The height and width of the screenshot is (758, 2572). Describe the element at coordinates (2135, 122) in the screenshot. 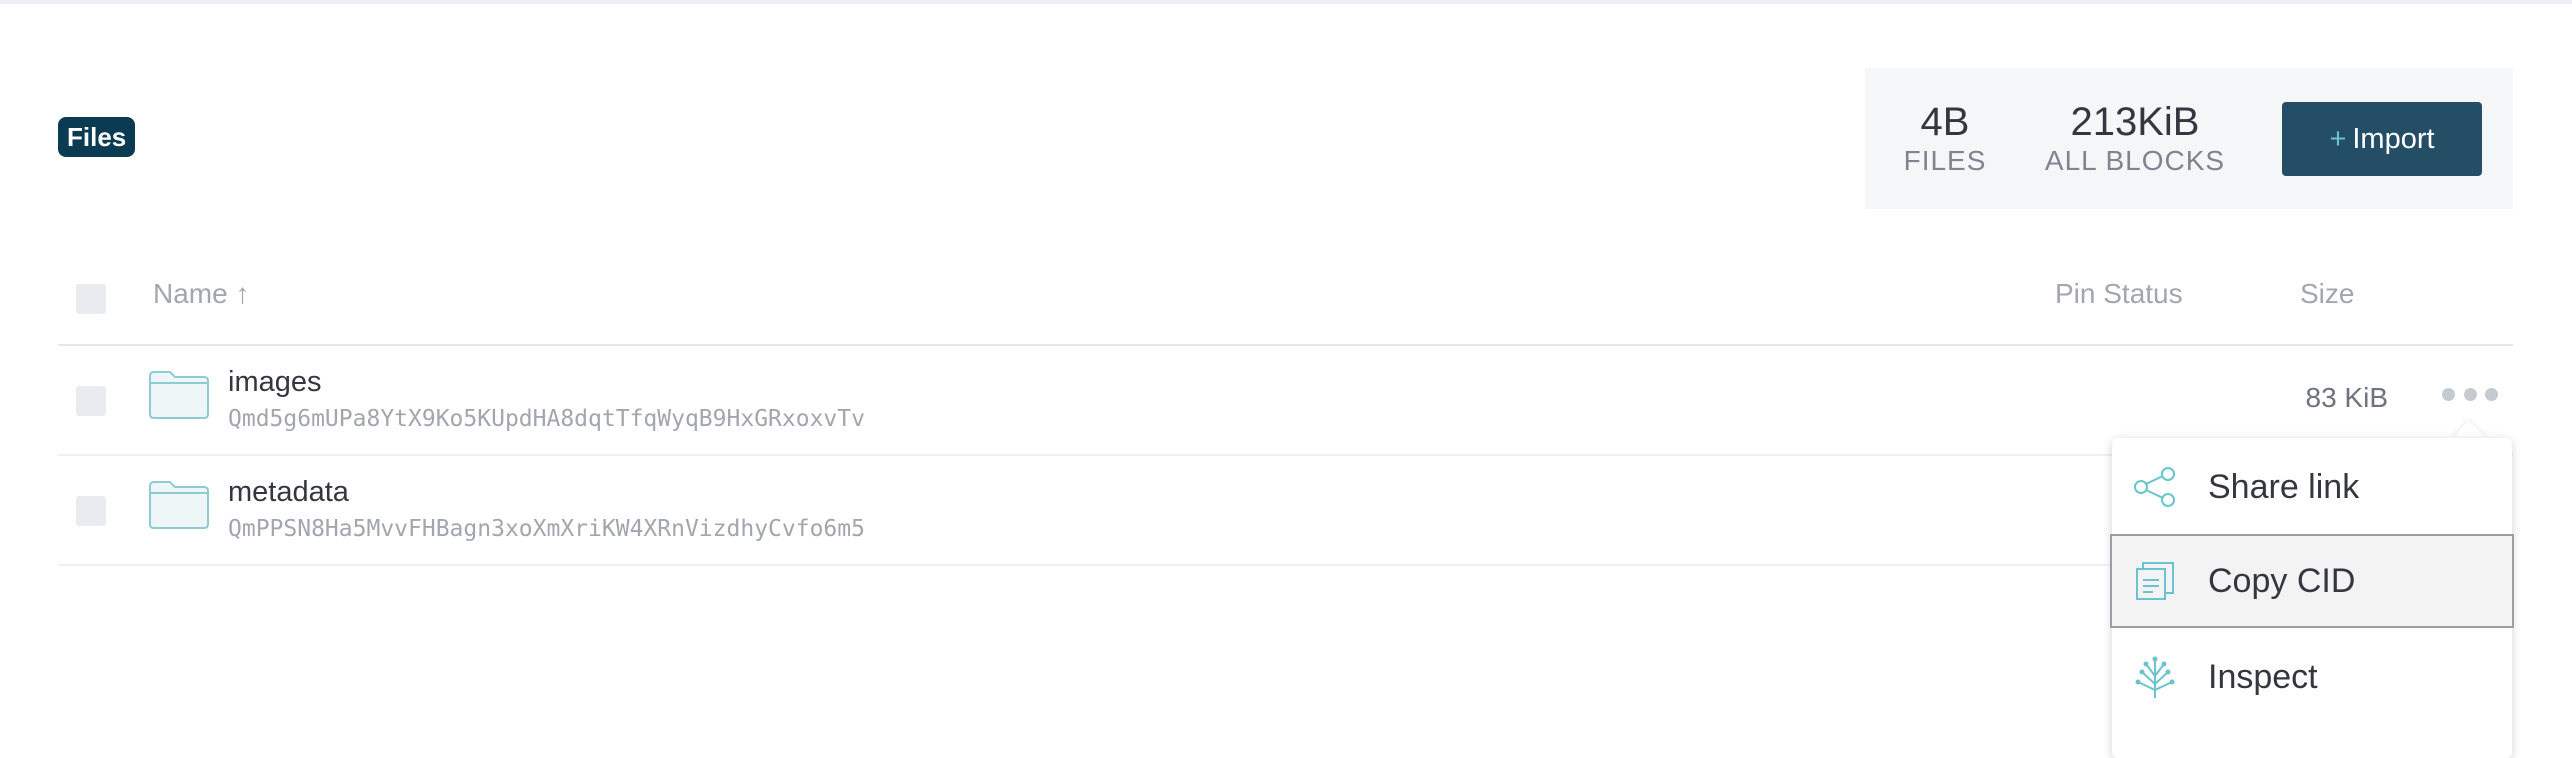

I see `blocks-size: 213KiB` at that location.